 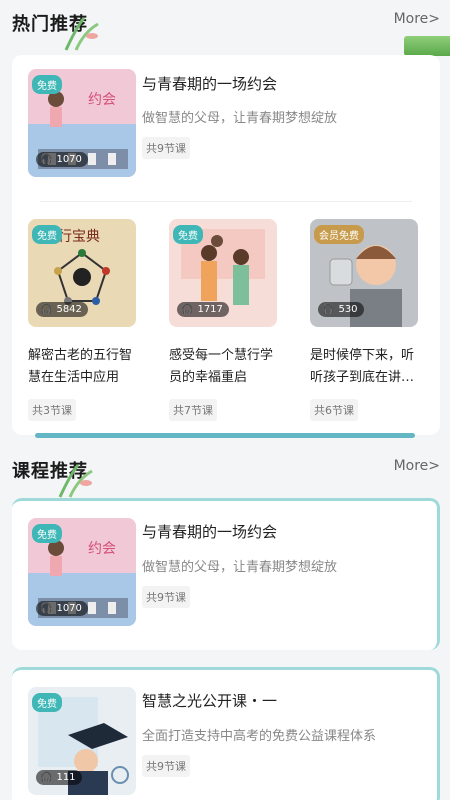 What do you see at coordinates (82, 273) in the screenshot?
I see `grid-thumbnail-1: 行宝典 免费 🎧 5842` at bounding box center [82, 273].